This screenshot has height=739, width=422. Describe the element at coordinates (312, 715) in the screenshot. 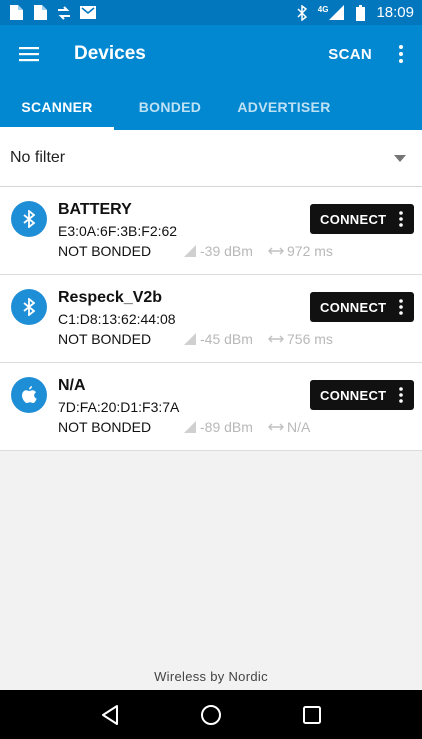

I see `recents-icon` at that location.